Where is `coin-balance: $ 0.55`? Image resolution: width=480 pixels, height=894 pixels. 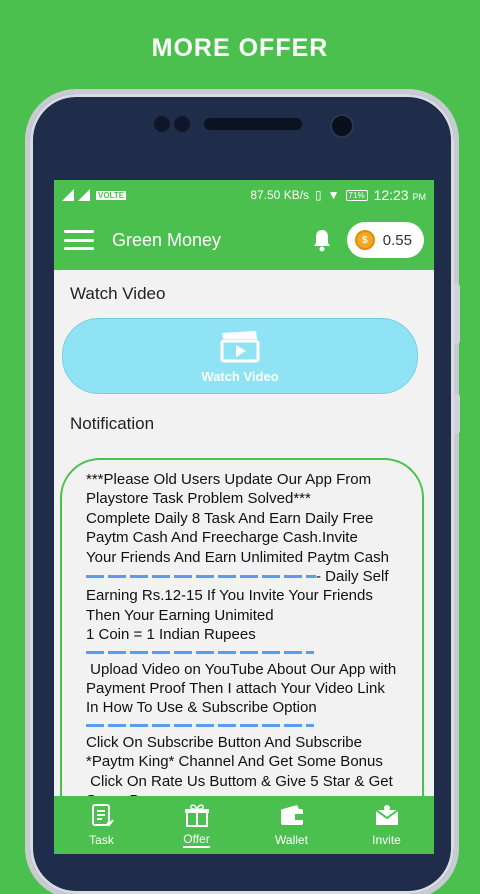
coin-balance: $ 0.55 is located at coordinates (385, 240).